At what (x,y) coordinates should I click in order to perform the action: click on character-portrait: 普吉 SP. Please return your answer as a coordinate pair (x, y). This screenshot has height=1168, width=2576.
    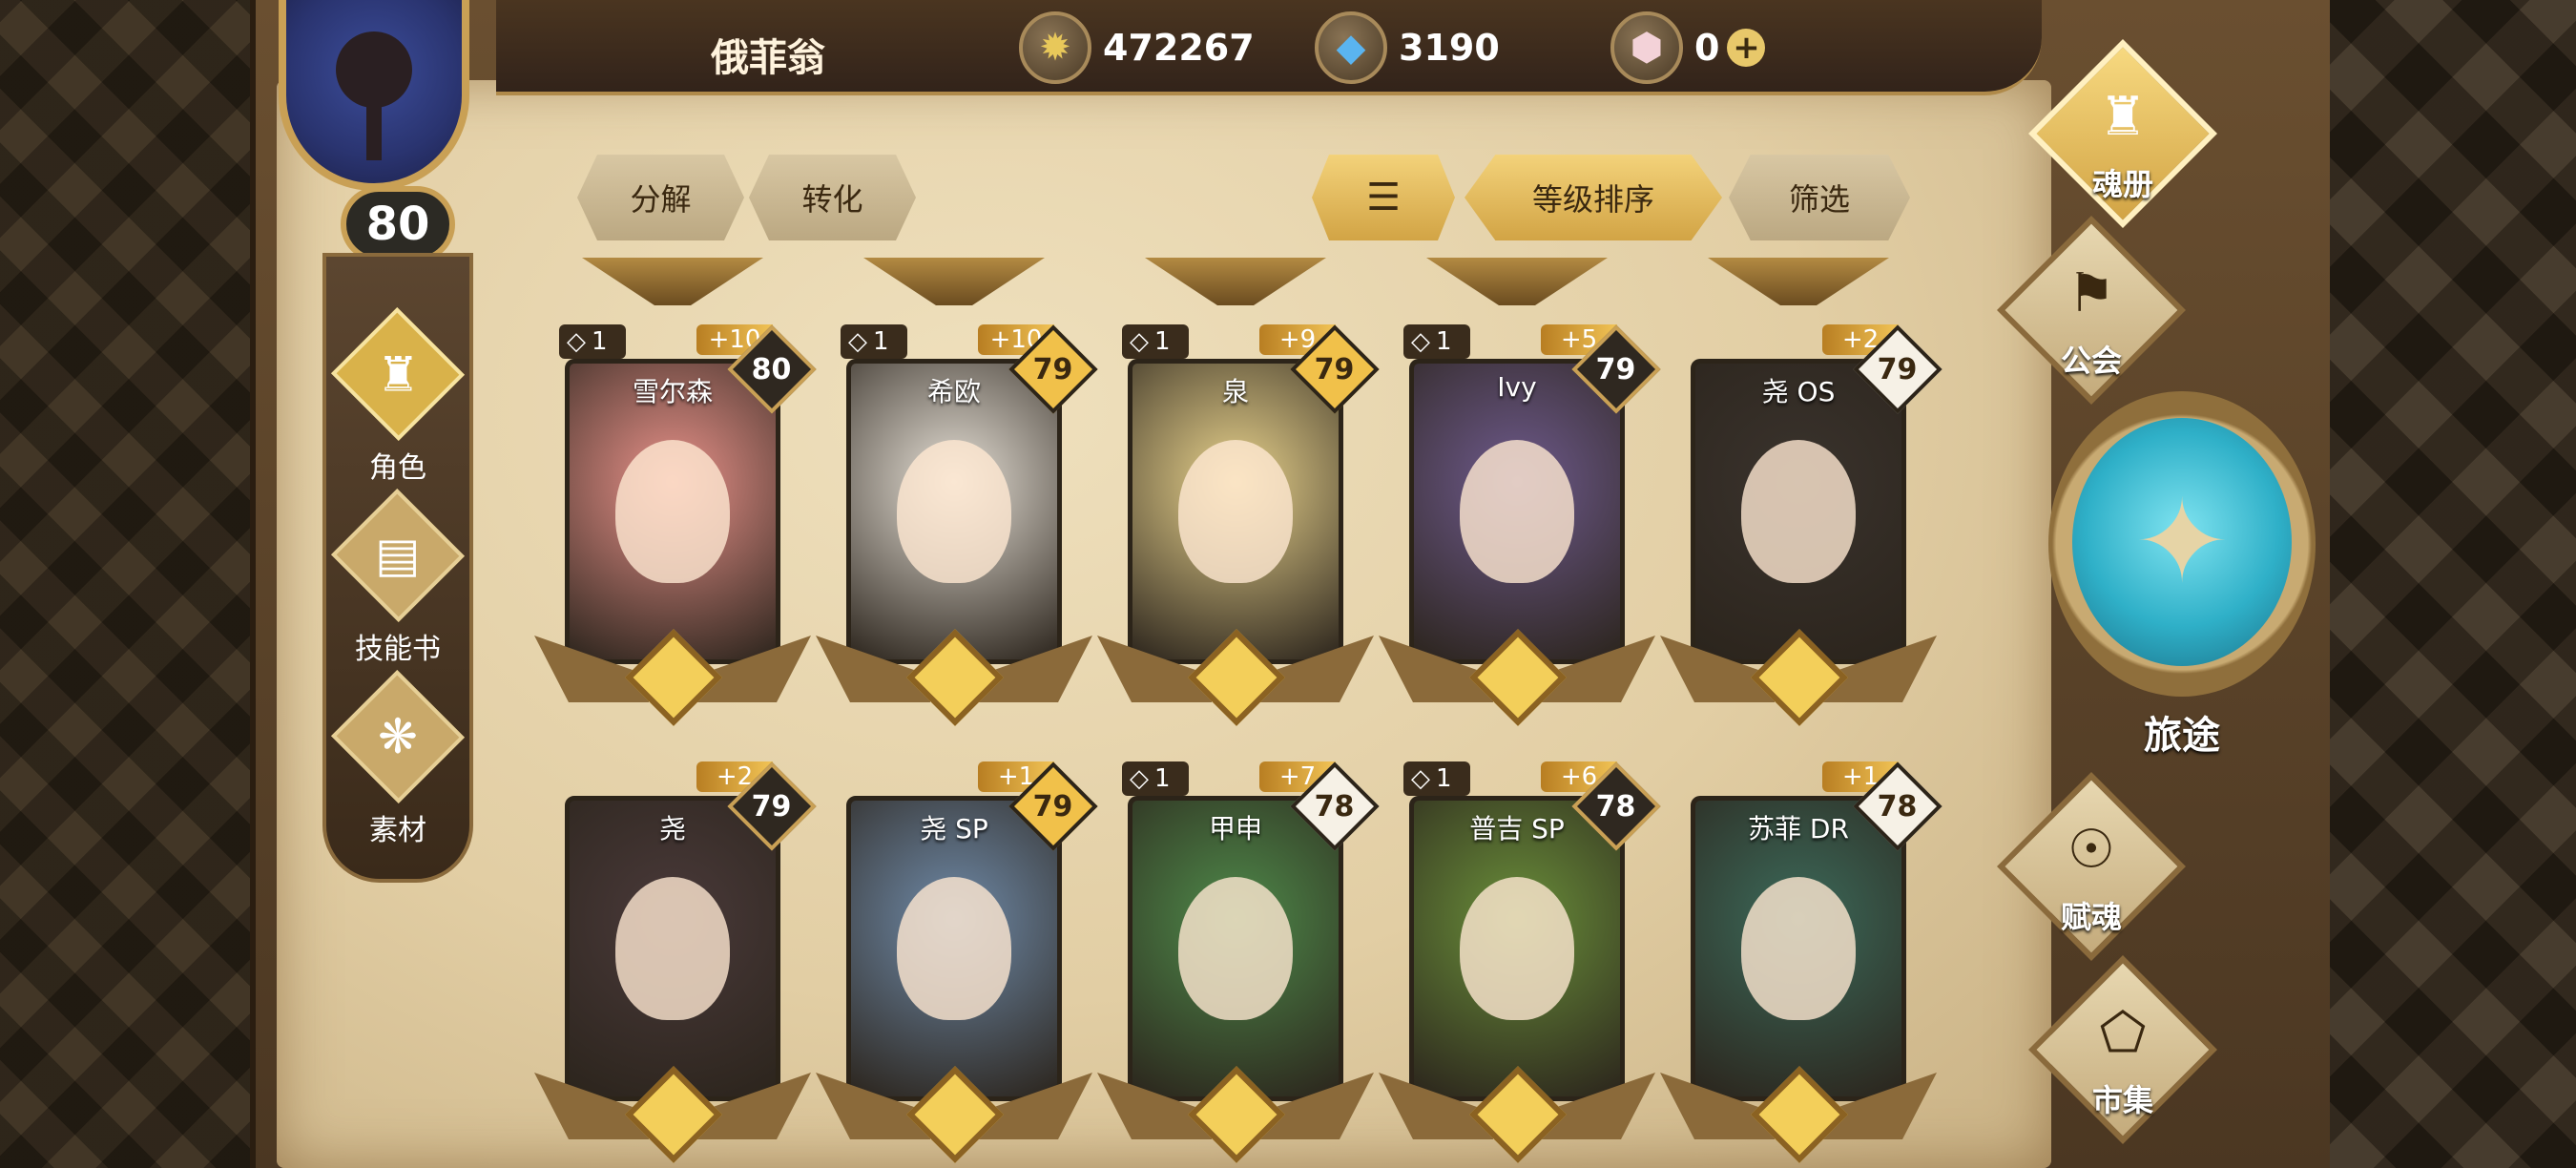
    Looking at the image, I should click on (1517, 949).